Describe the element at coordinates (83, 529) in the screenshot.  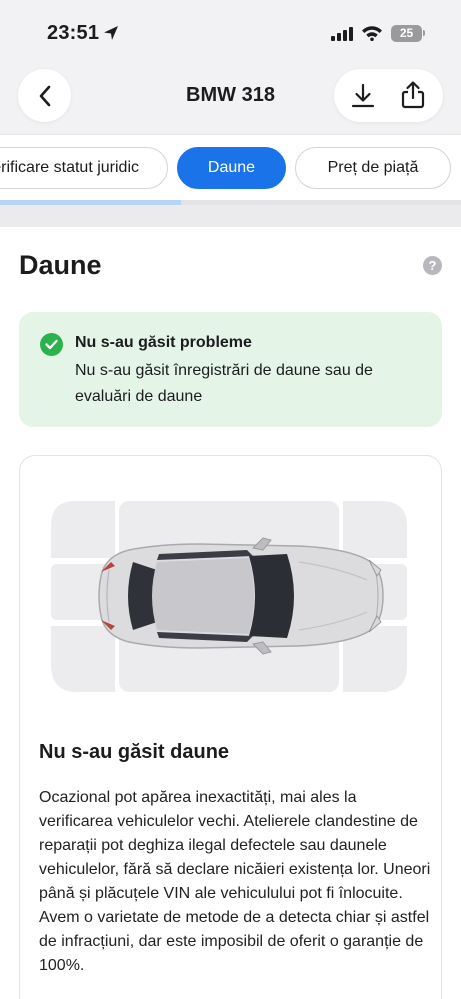
I see `zone-front-left` at that location.